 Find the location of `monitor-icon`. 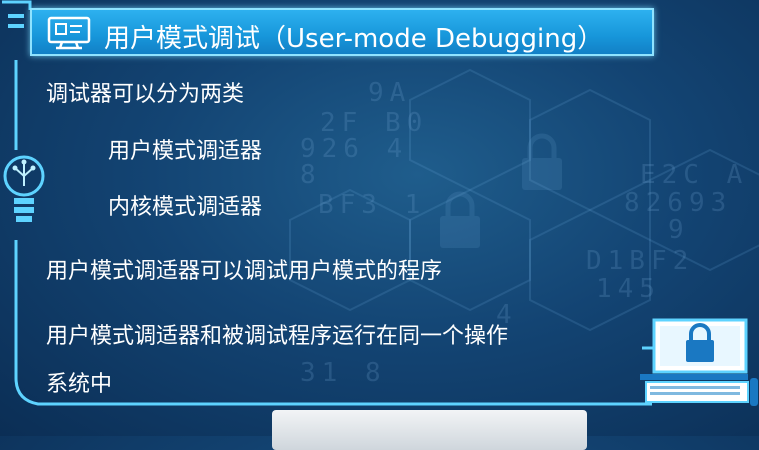

monitor-icon is located at coordinates (69, 33).